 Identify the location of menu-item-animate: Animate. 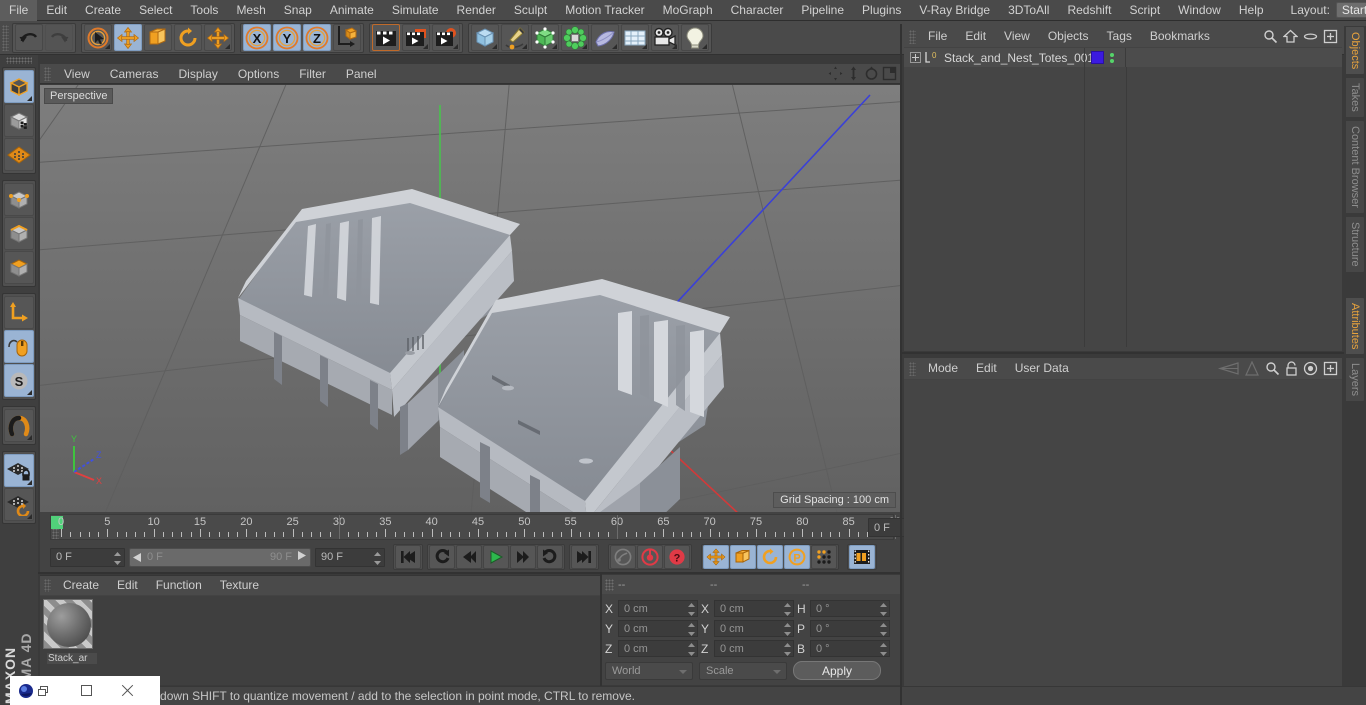
(352, 10).